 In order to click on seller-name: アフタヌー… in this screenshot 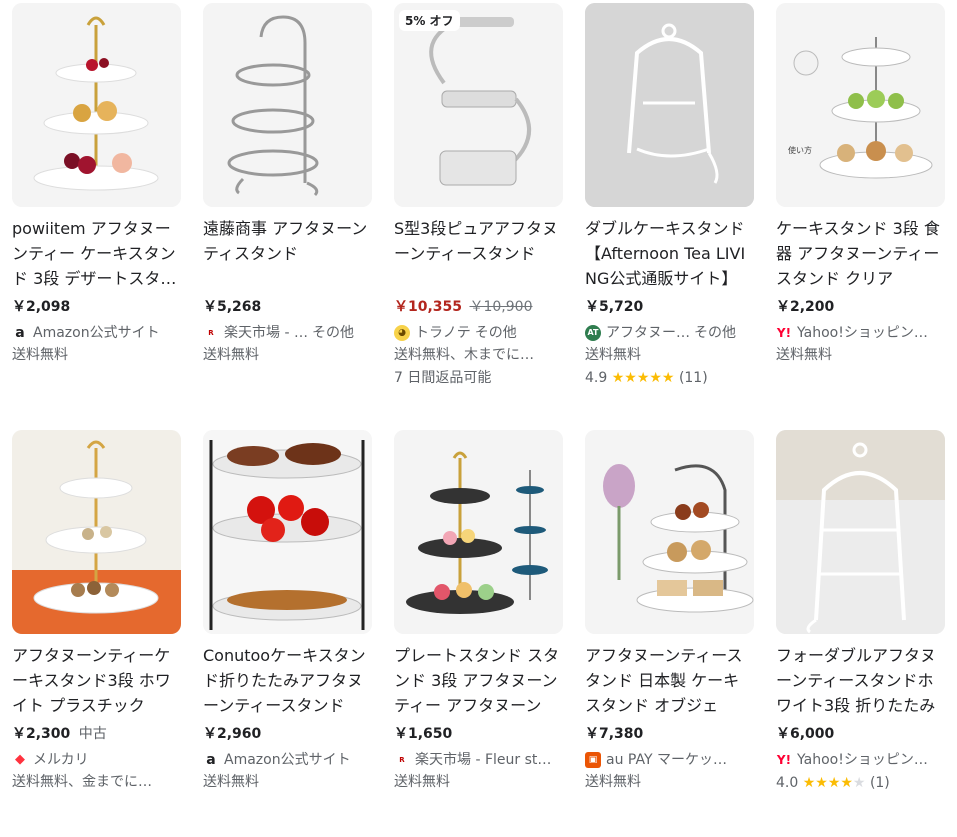, I will do `click(648, 333)`.